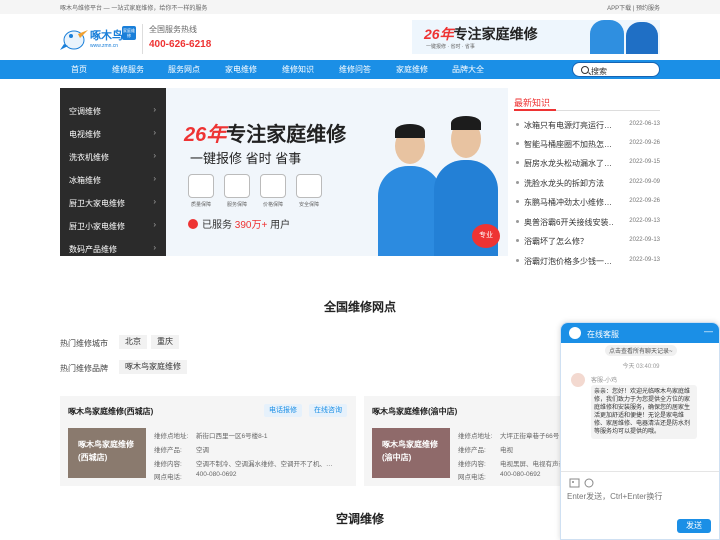  What do you see at coordinates (616, 69) in the screenshot?
I see `search-box: 搜索` at bounding box center [616, 69].